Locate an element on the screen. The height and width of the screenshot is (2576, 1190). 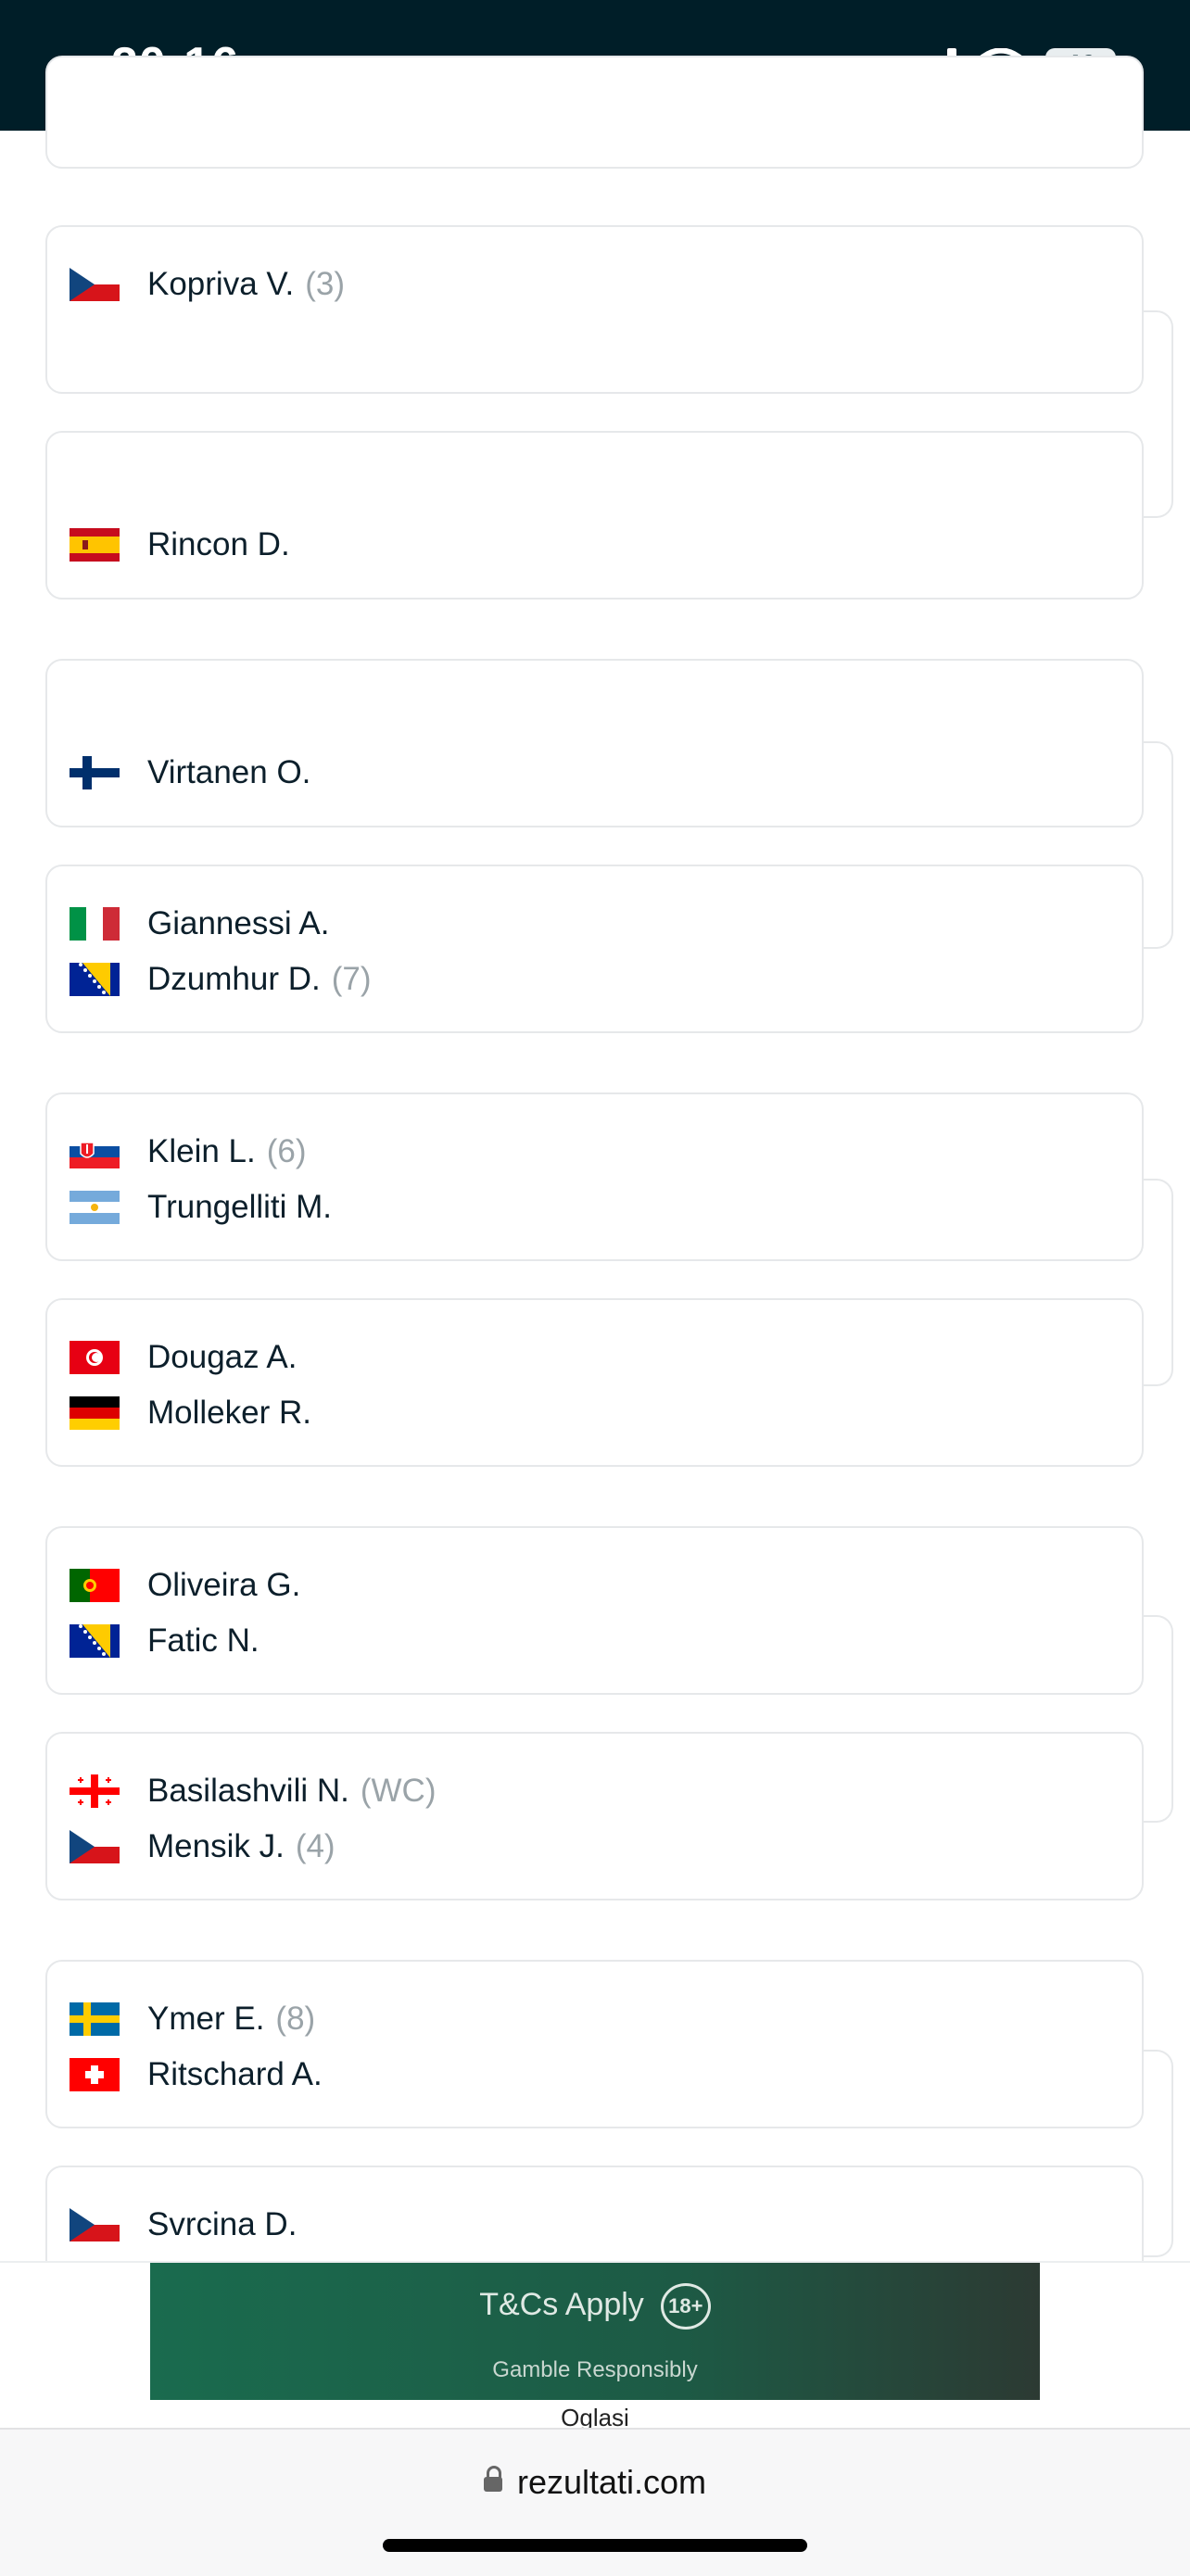
player-row: Trungelliti M. is located at coordinates (206, 1207).